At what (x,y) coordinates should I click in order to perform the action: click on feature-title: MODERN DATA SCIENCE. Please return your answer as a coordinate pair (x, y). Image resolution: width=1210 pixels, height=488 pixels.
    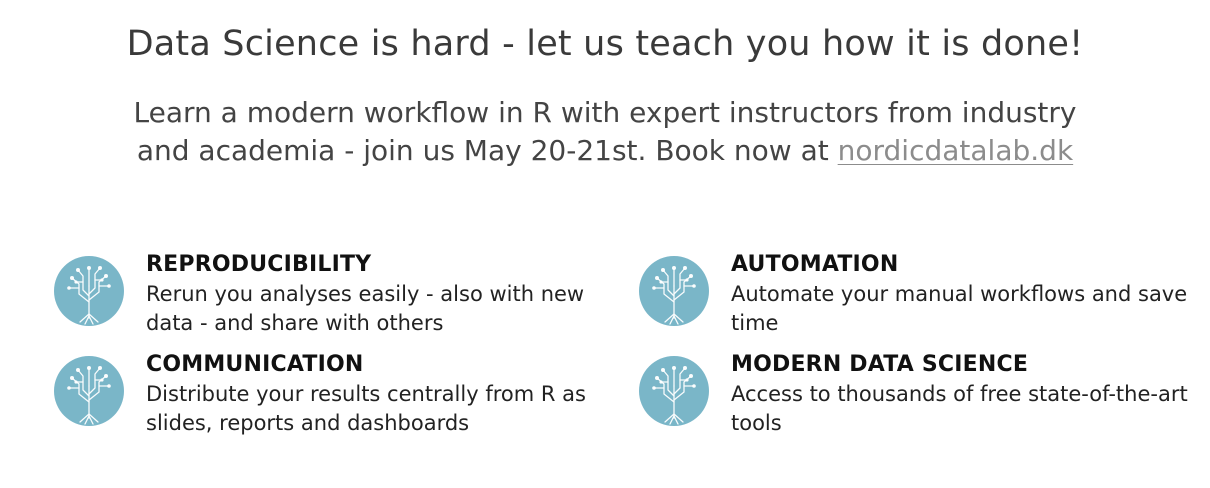
    Looking at the image, I should click on (880, 364).